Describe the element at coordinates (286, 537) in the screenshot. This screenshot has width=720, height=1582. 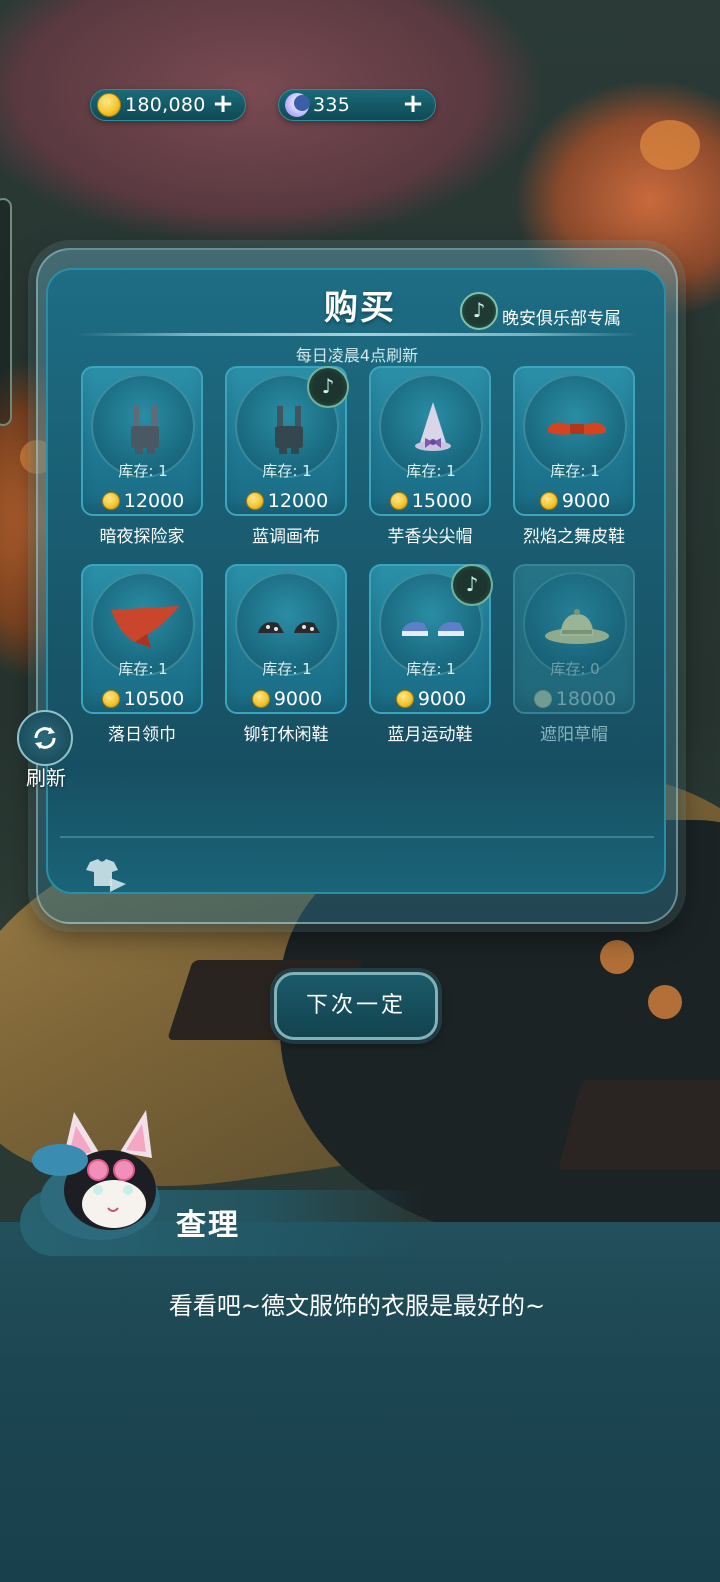
I see `item-name: 蓝调画布` at that location.